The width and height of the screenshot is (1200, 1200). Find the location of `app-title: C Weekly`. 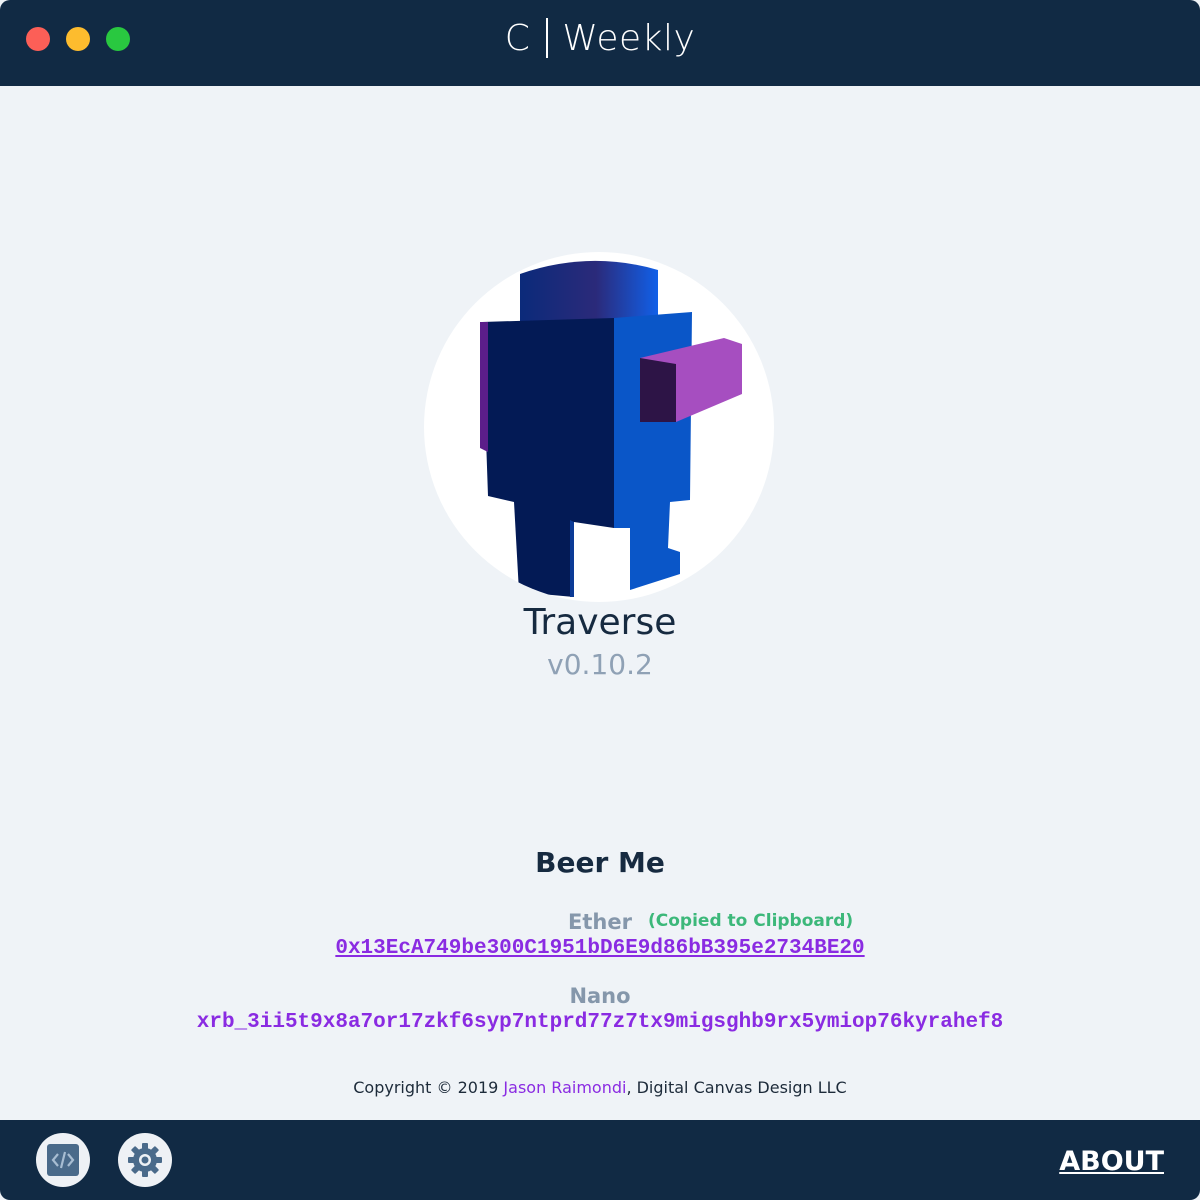

app-title: C Weekly is located at coordinates (600, 38).